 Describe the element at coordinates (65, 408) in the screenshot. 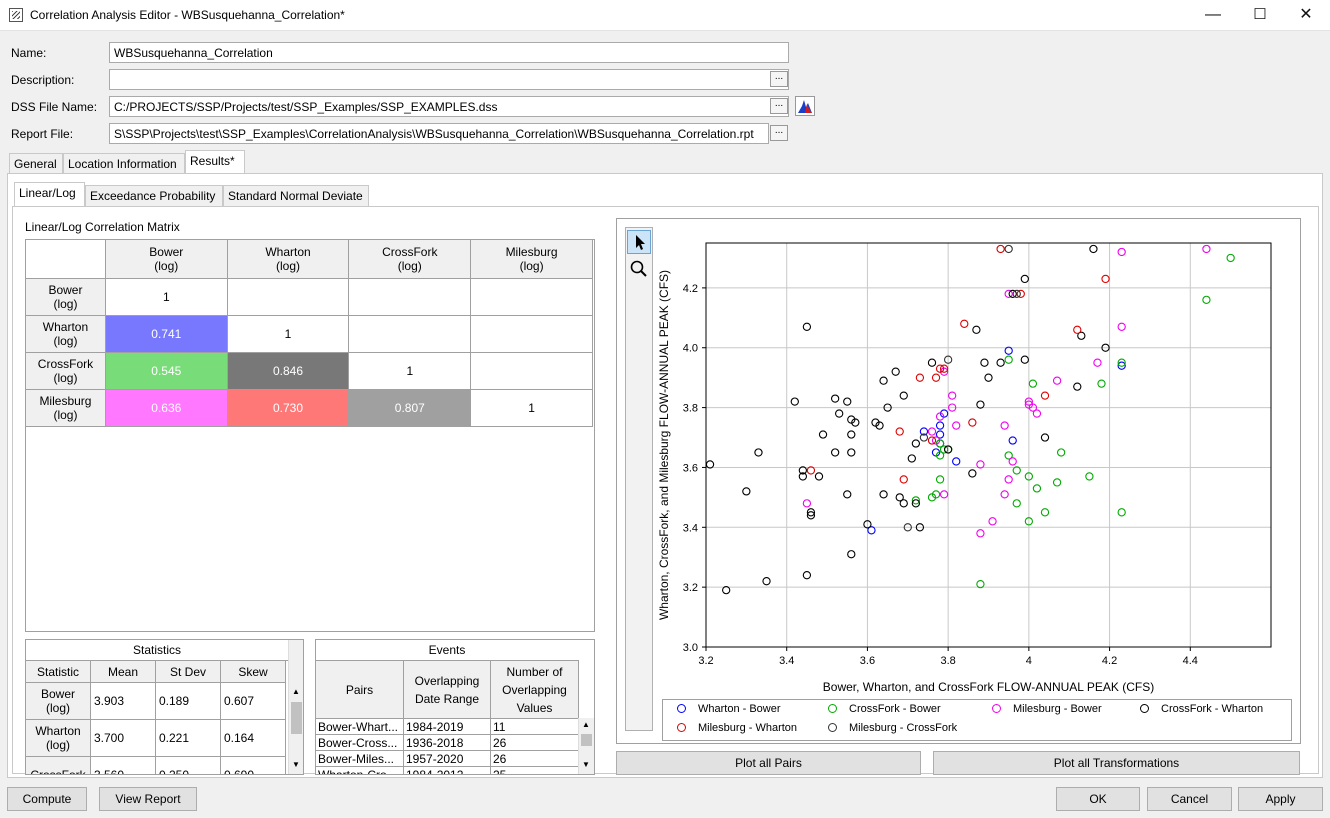

I see `matrix-row-header: Milesburg (log)` at that location.